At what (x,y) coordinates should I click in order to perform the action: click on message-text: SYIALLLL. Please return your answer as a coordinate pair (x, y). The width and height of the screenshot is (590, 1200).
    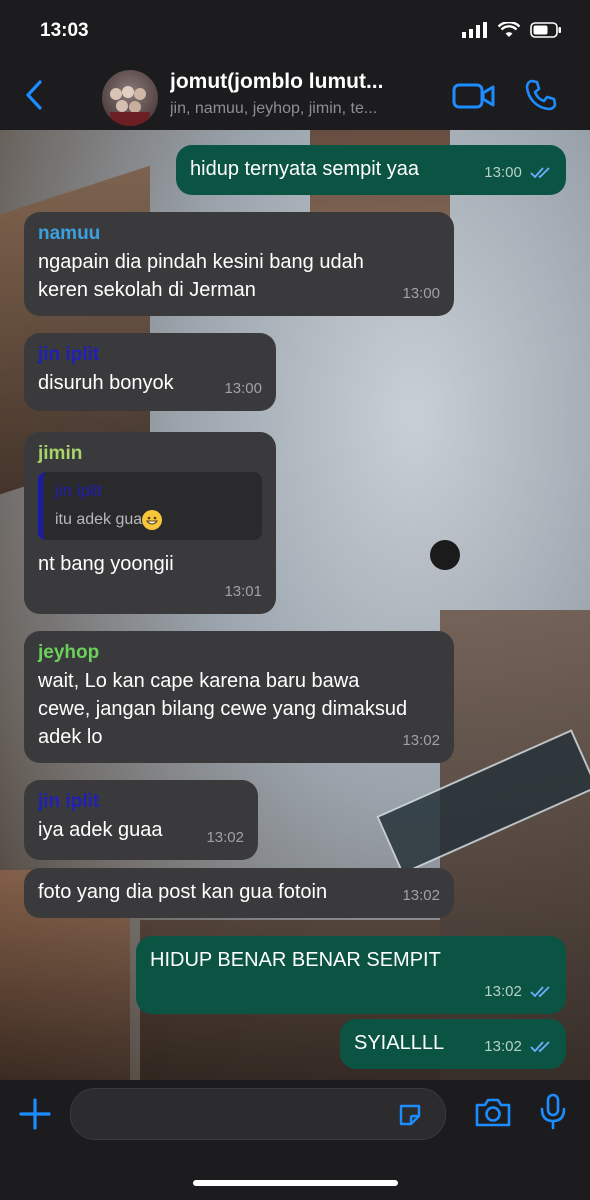
    Looking at the image, I should click on (399, 1043).